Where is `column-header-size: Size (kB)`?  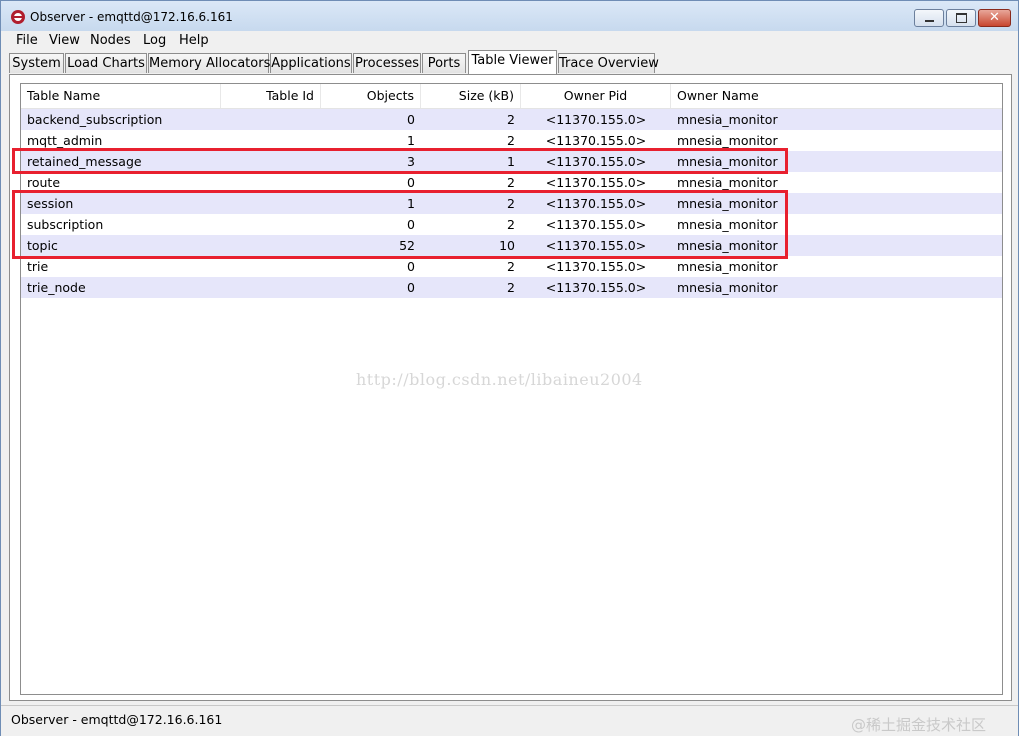 column-header-size: Size (kB) is located at coordinates (471, 96).